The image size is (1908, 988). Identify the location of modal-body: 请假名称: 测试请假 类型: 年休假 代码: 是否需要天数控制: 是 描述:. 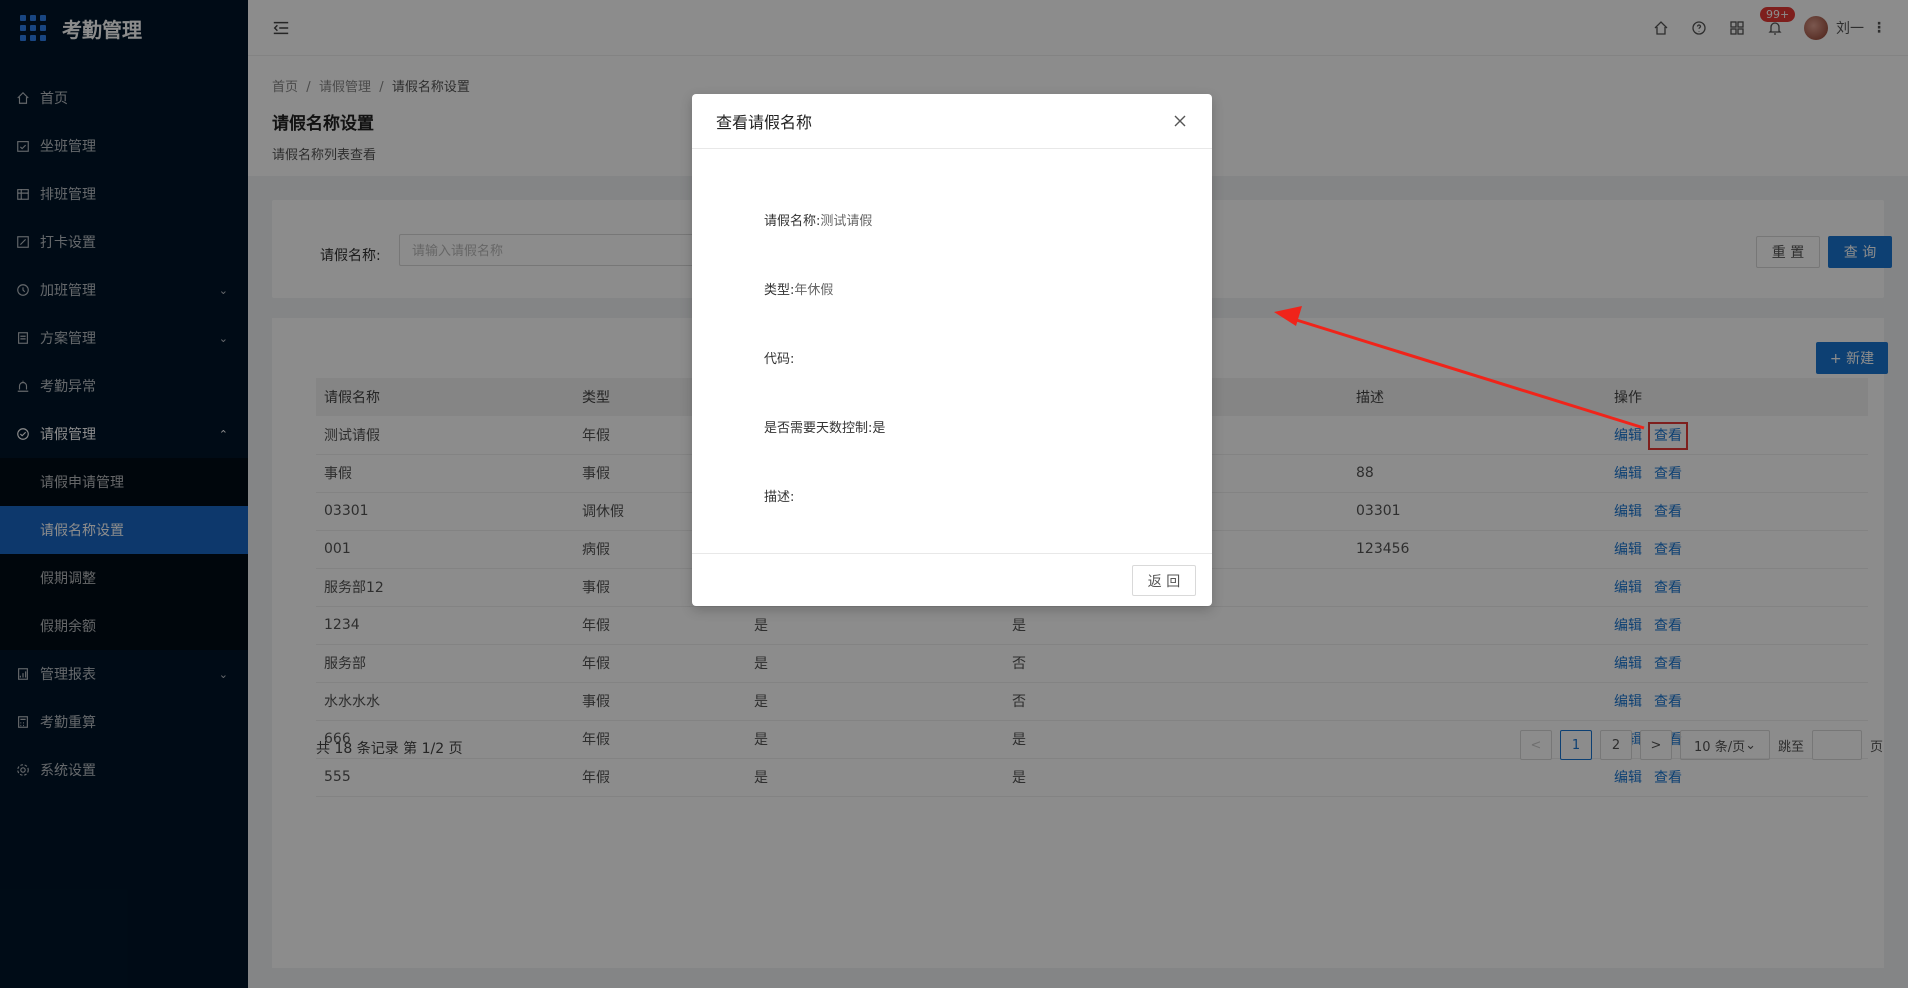
(952, 349).